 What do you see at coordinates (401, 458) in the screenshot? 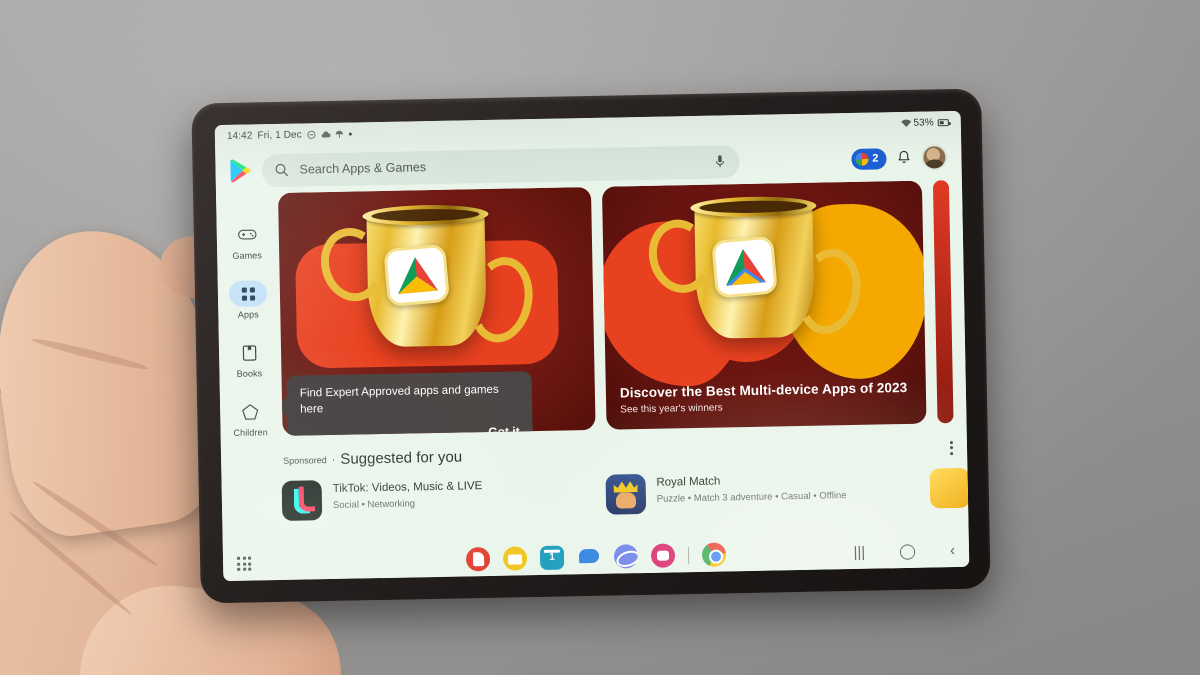
I see `section-title: Suggested for you` at bounding box center [401, 458].